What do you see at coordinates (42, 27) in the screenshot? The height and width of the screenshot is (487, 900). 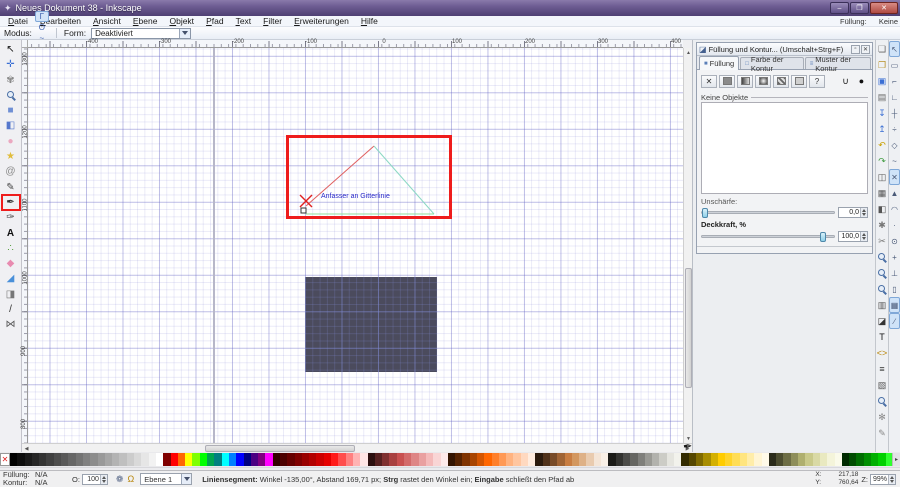 I see `spiro-path-mode-icon: ʘ` at bounding box center [42, 27].